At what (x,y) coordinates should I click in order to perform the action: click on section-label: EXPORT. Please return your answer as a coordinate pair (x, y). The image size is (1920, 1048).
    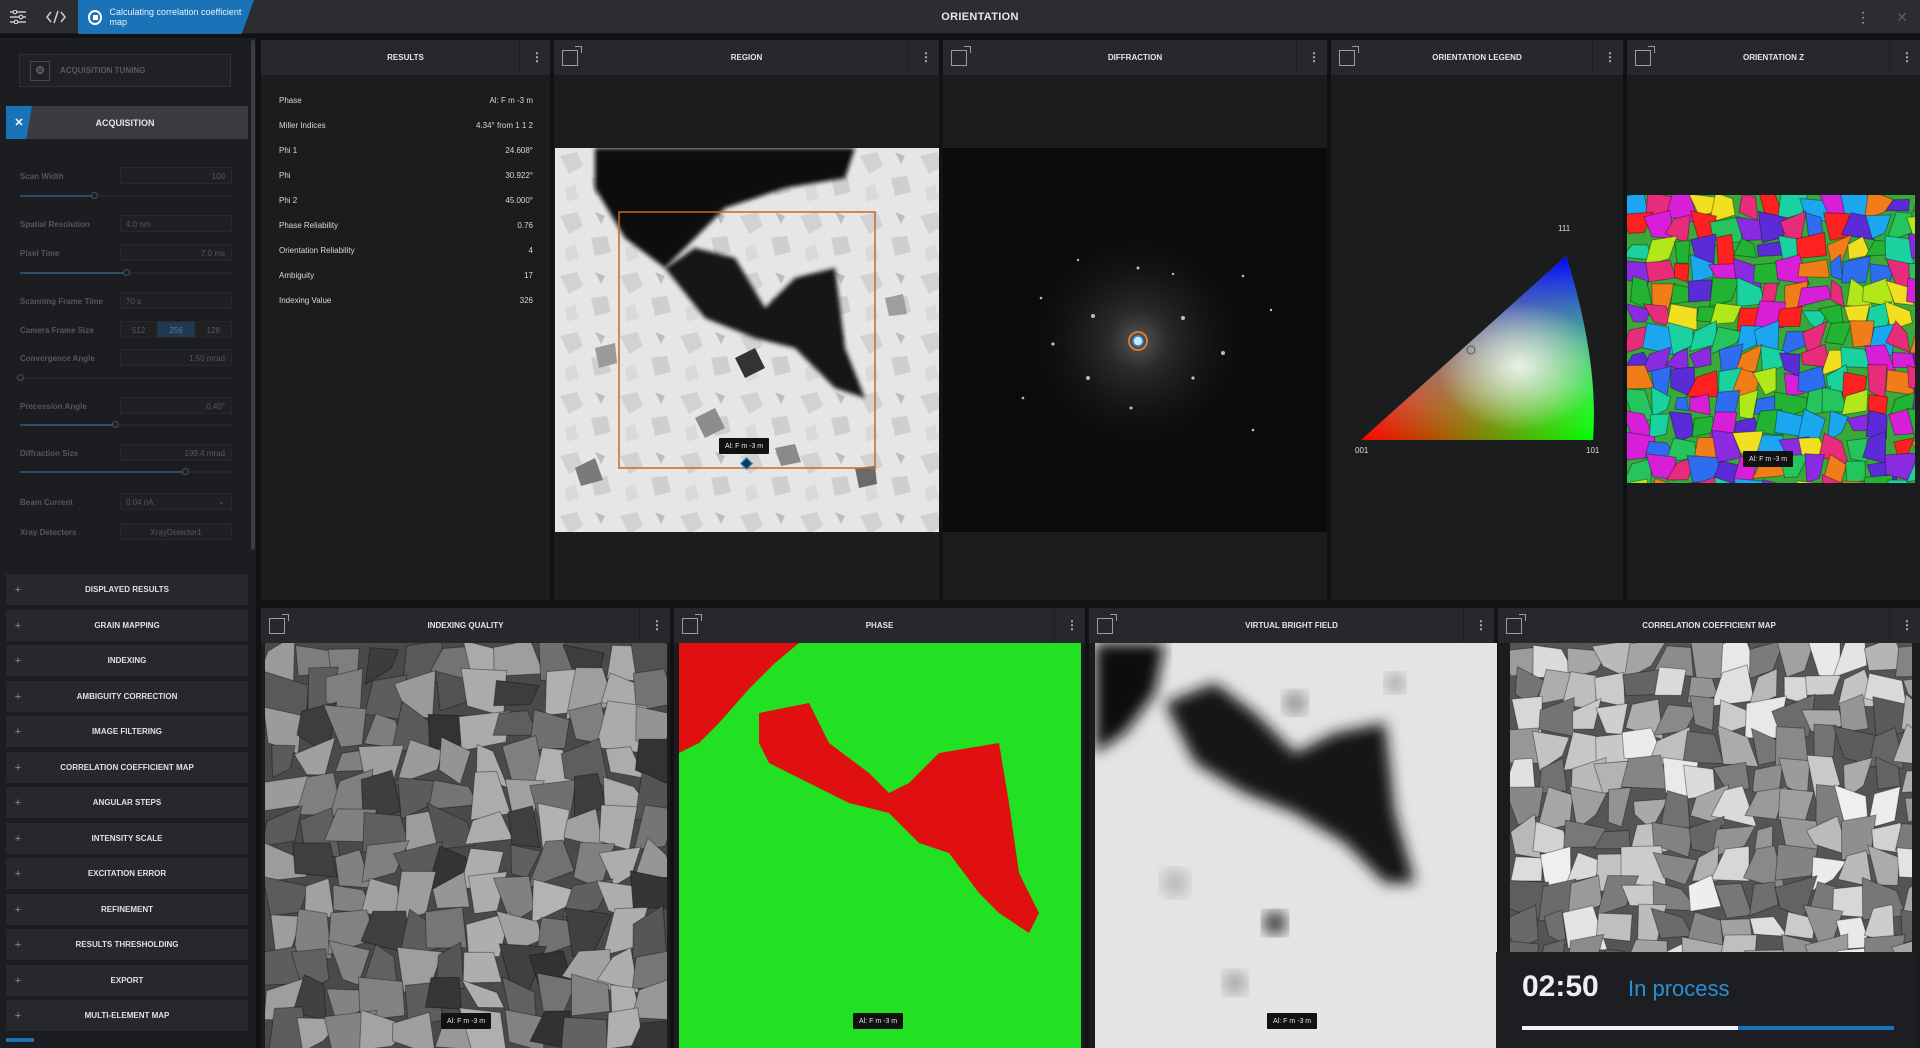
    Looking at the image, I should click on (127, 980).